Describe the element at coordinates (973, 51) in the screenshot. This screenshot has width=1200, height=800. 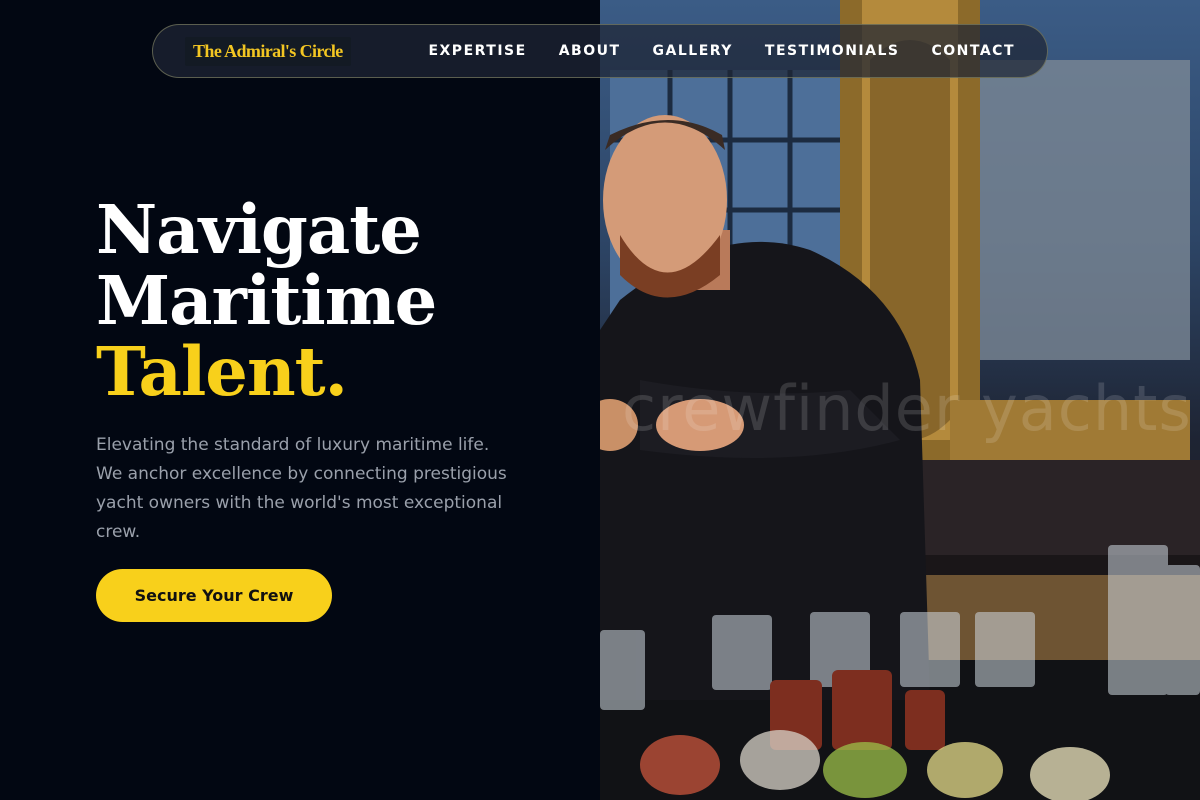
I see `nav-link-contact: CONTACT` at that location.